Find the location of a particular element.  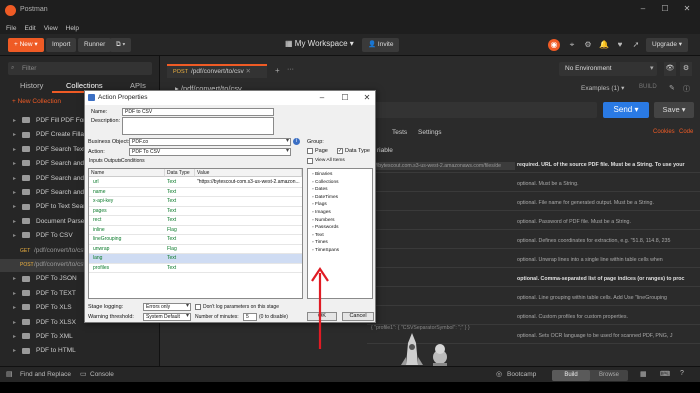

data-type-item: ▫ Numbers is located at coordinates (323, 220).